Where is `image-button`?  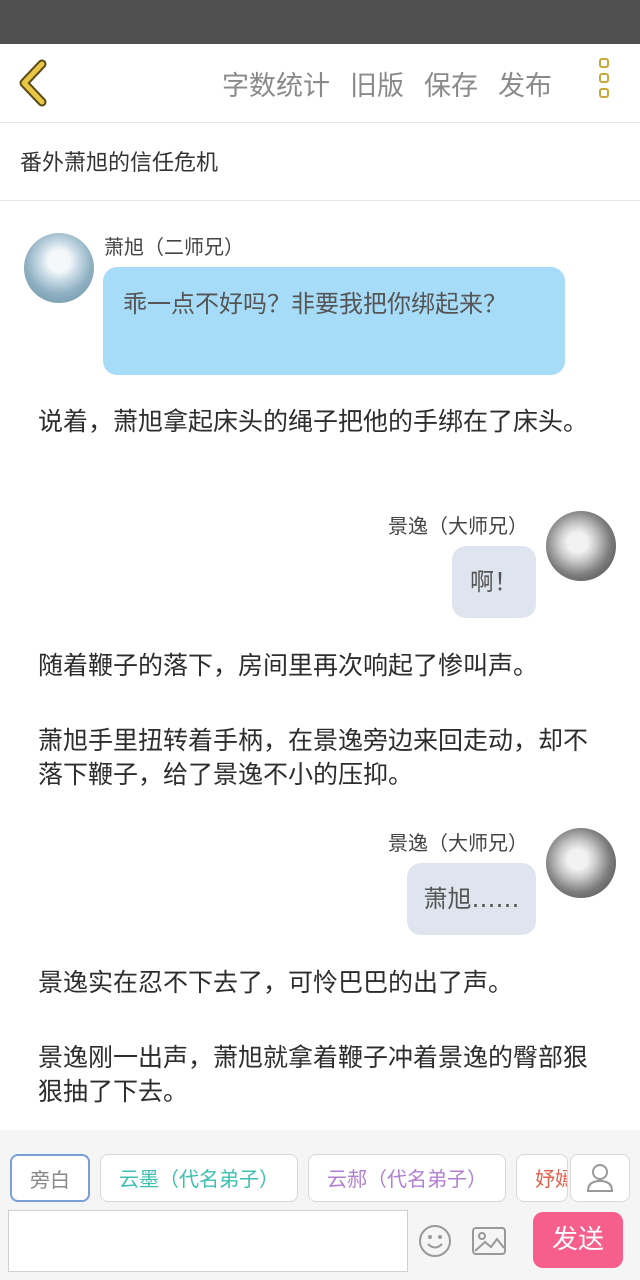 image-button is located at coordinates (489, 1241).